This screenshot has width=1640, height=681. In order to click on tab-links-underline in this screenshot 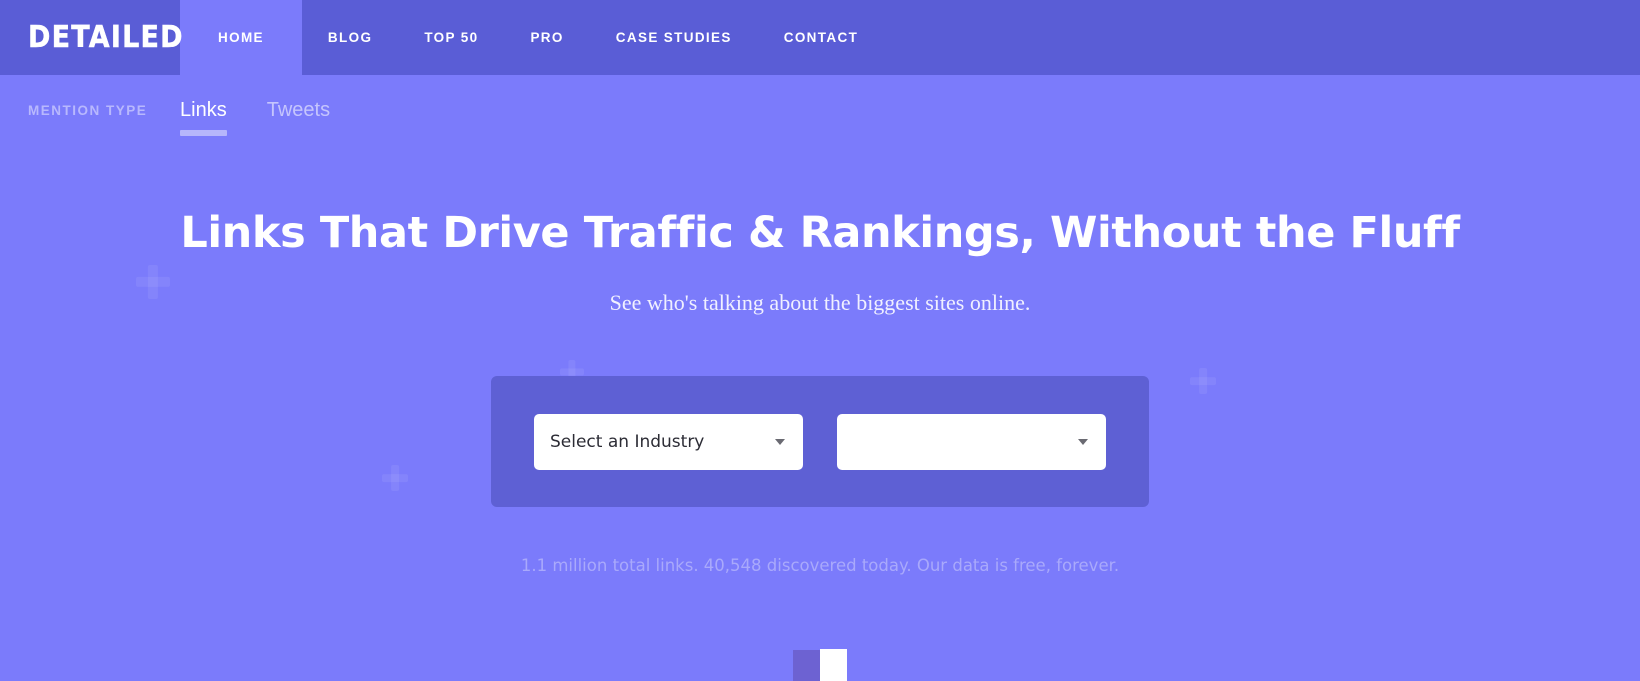, I will do `click(203, 133)`.